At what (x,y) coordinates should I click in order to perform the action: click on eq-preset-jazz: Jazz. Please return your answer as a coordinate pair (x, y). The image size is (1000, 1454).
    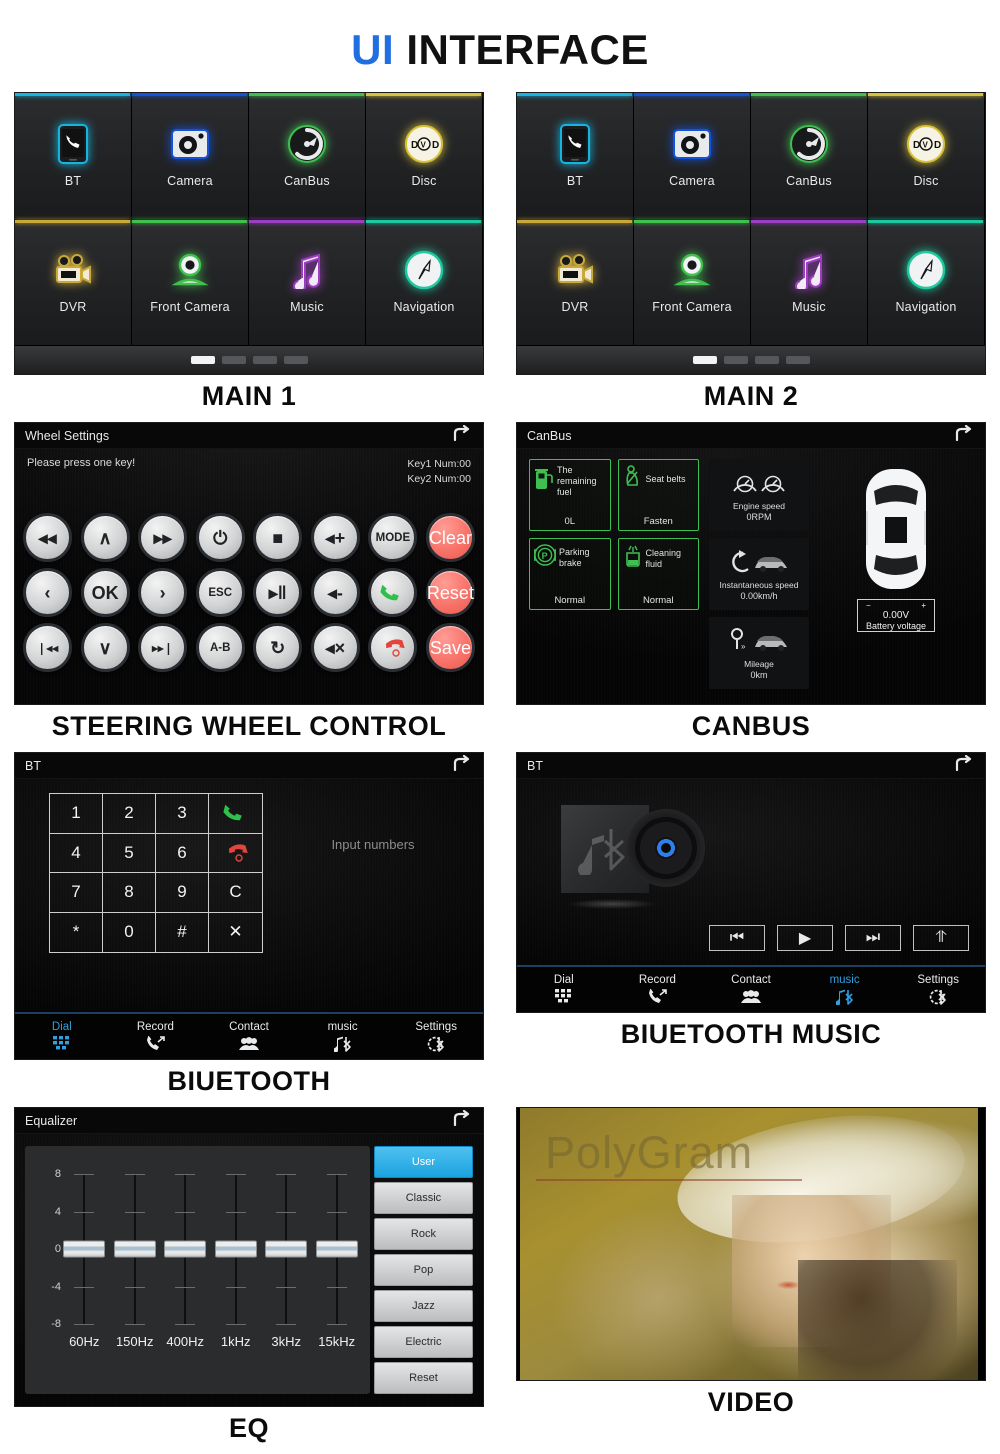
    Looking at the image, I should click on (423, 1306).